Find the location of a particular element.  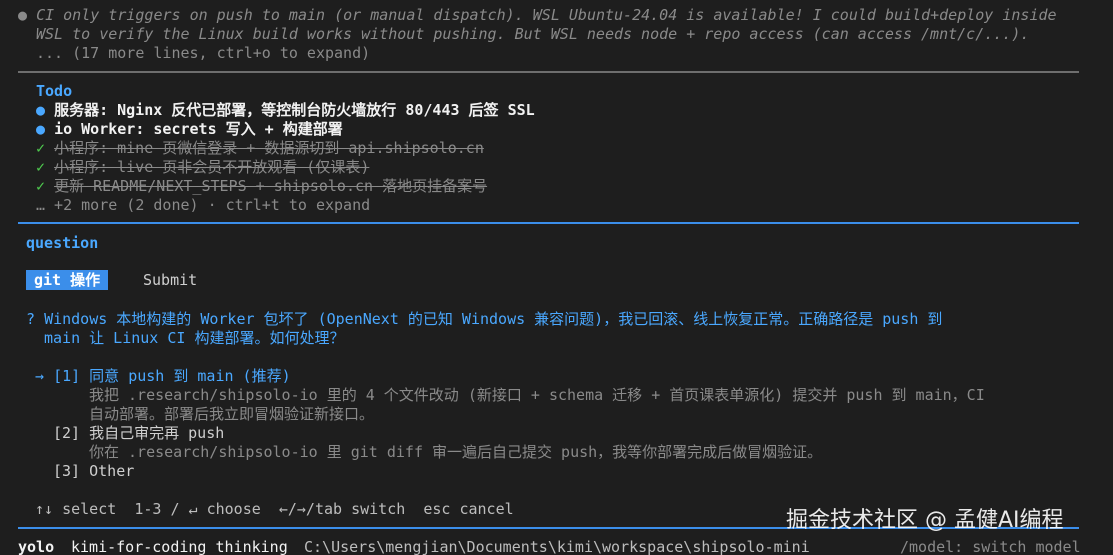

log-more-hint: ... (17 more lines, ctrl+o to expand) is located at coordinates (203, 53).